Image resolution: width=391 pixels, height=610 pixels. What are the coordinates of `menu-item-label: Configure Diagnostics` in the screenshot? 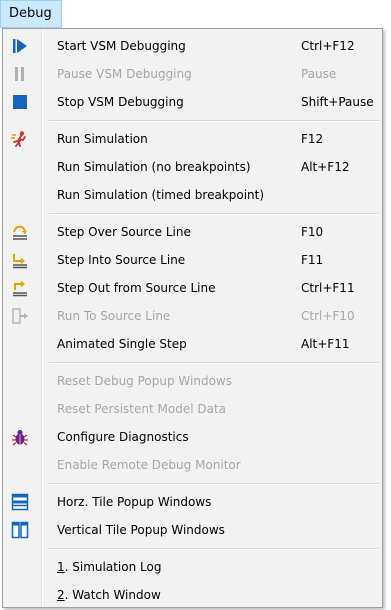 It's located at (123, 437).